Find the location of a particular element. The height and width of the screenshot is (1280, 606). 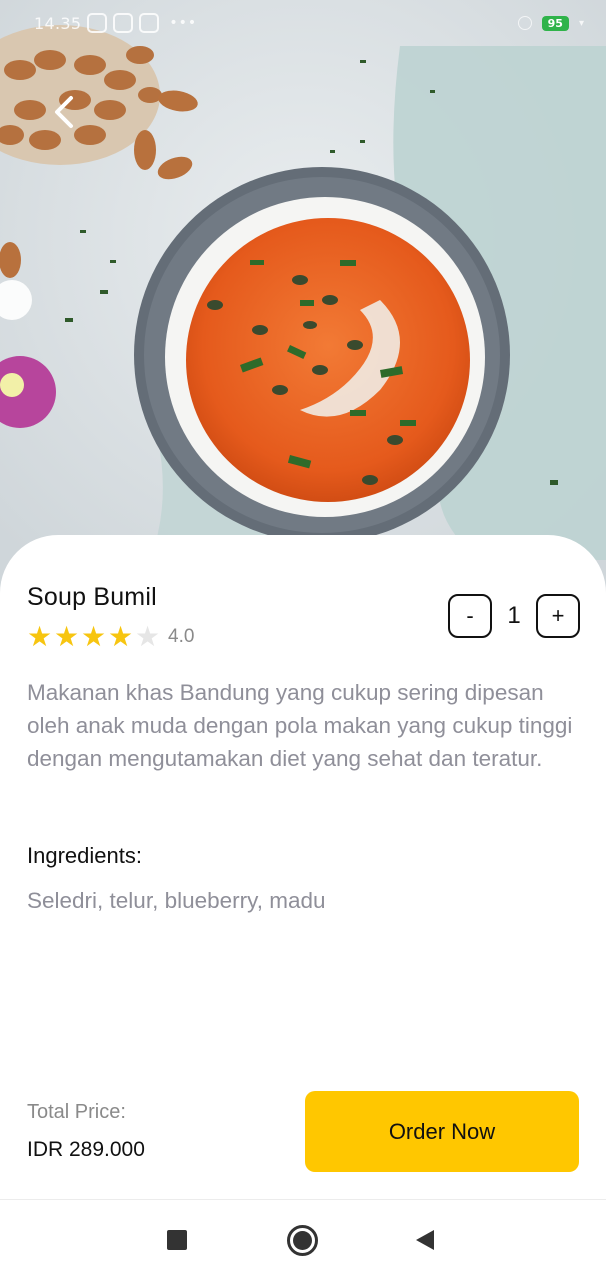

system-nav-bar is located at coordinates (303, 1240).